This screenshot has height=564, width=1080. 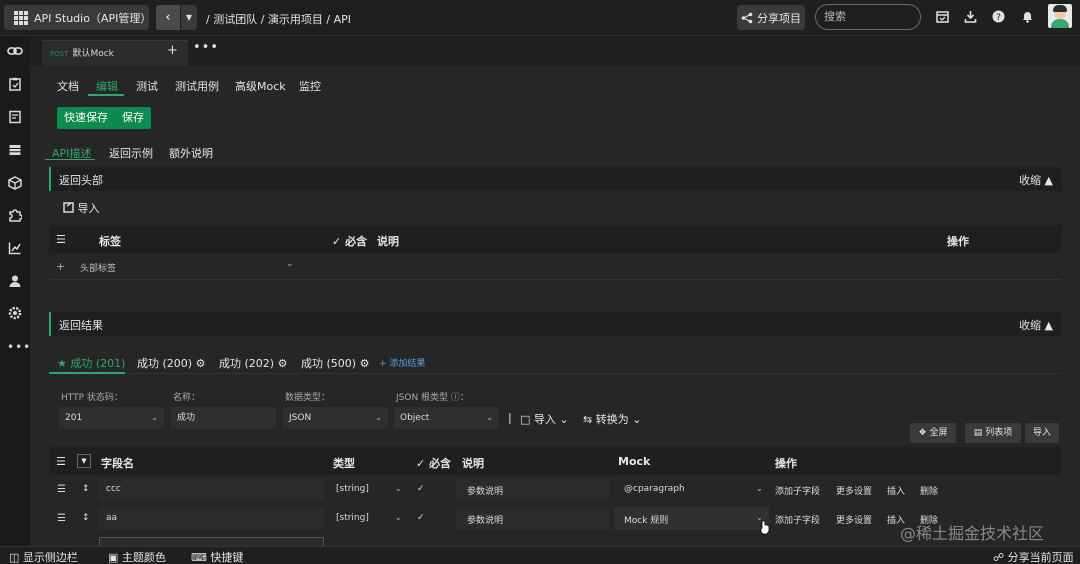 I want to click on import-fields-button: 导入, so click(x=1042, y=433).